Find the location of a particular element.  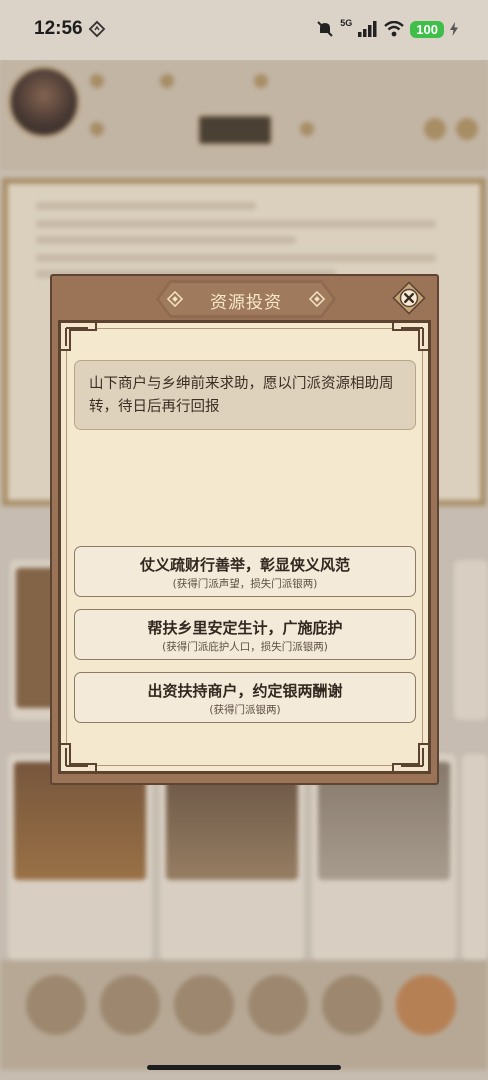

battery-icon: 100 is located at coordinates (427, 29).